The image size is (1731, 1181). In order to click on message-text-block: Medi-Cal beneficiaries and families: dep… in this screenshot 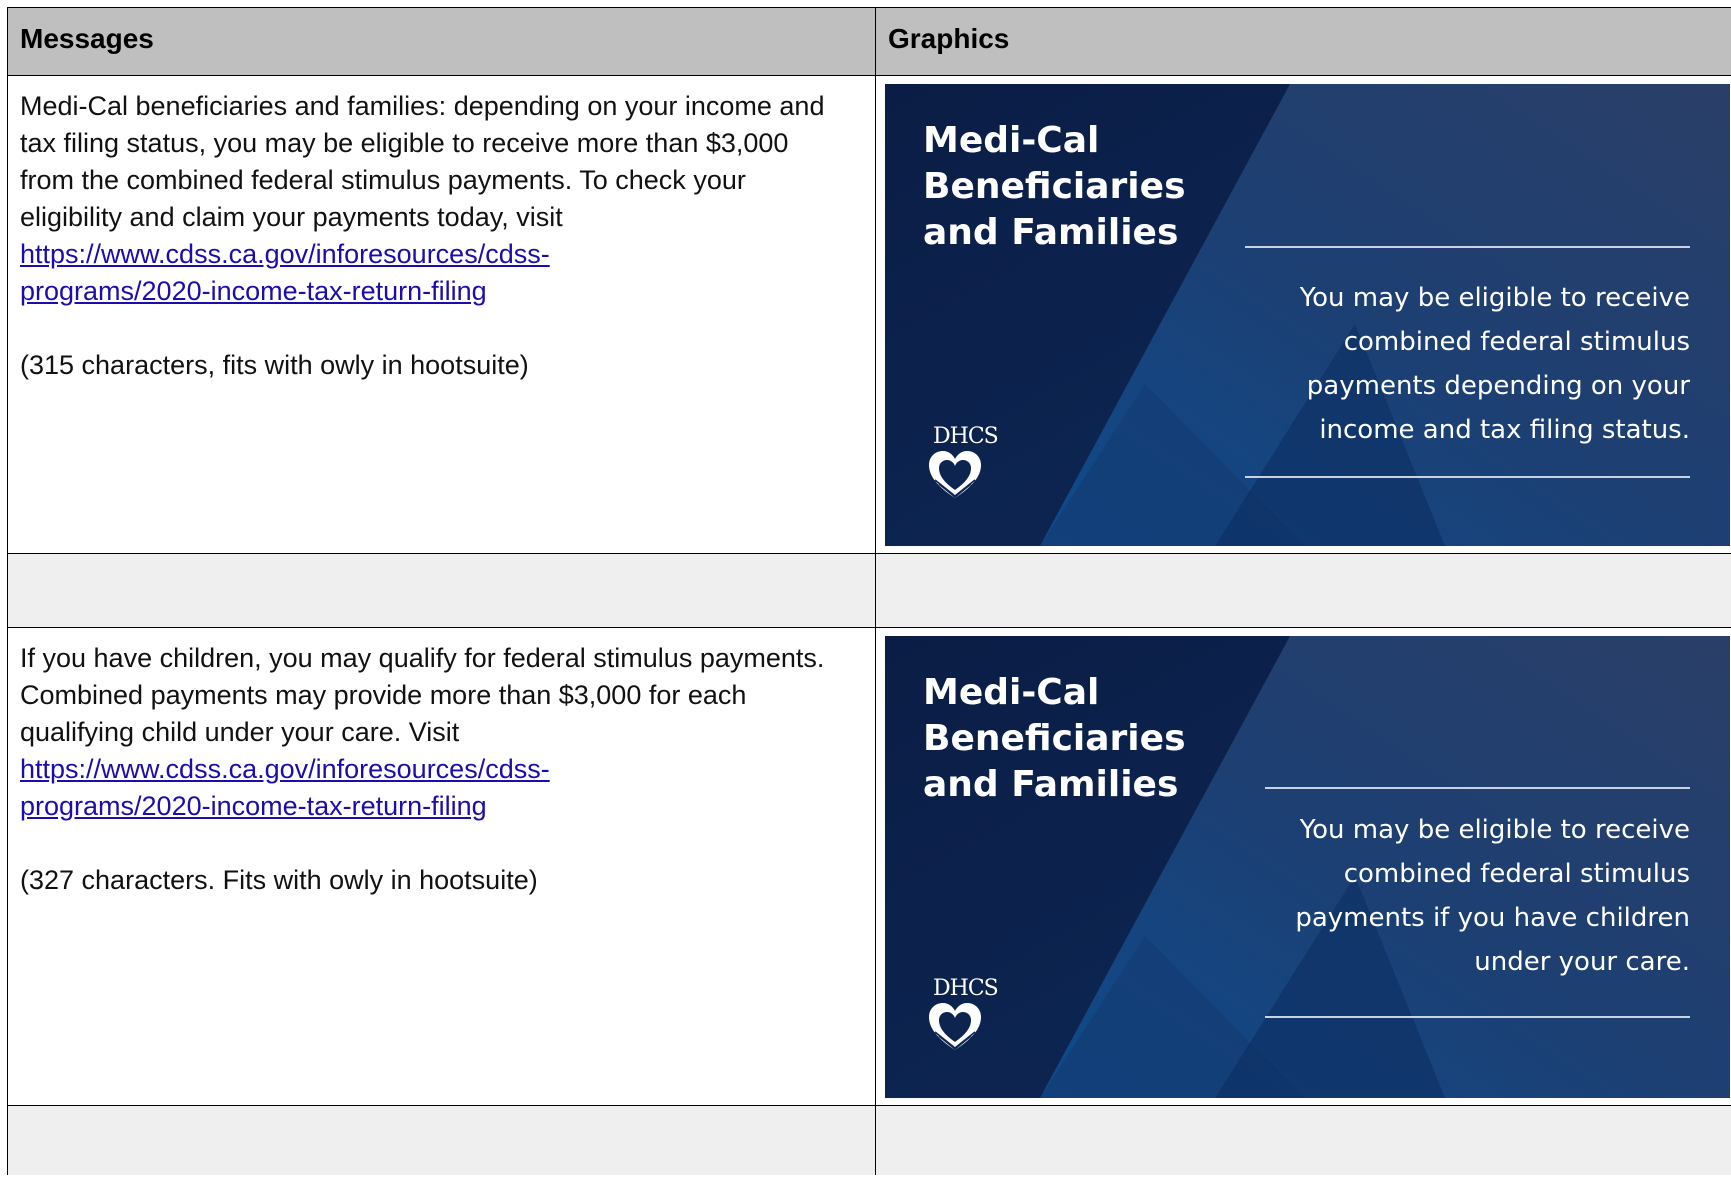, I will do `click(433, 236)`.